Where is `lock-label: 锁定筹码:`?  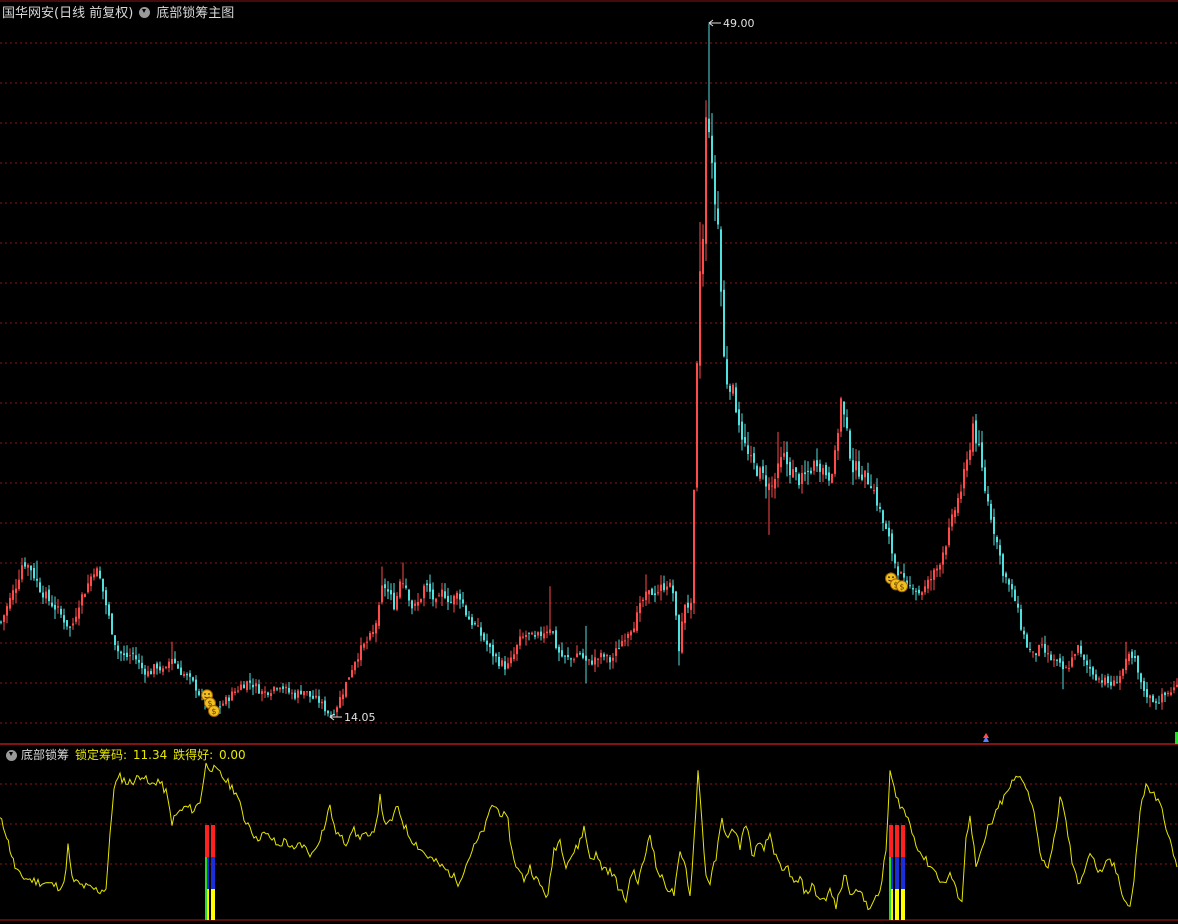 lock-label: 锁定筹码: is located at coordinates (101, 754).